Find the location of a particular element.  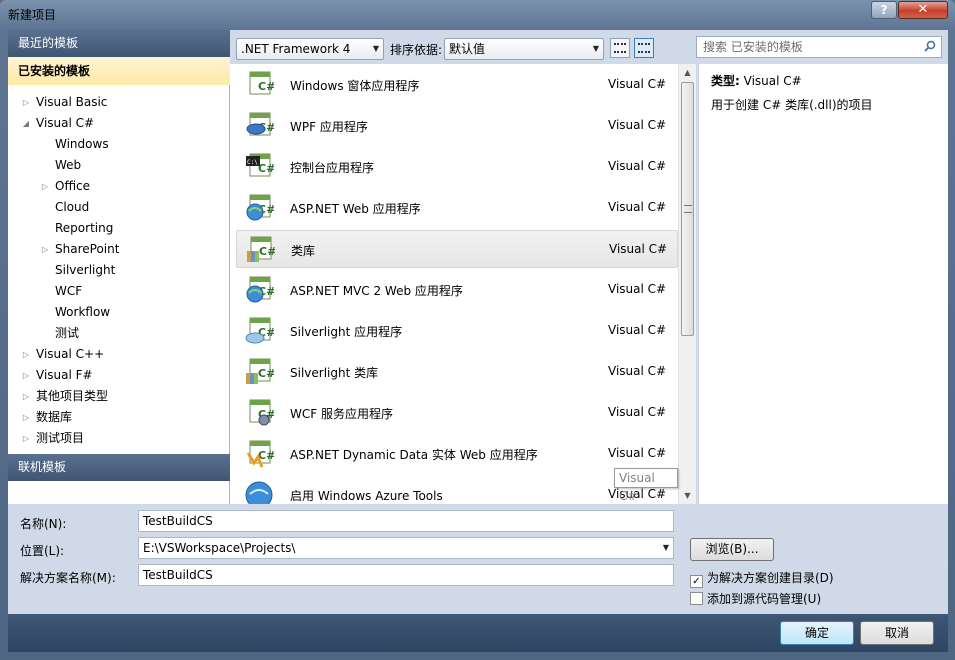

checkbox-unchecked-icon is located at coordinates (696, 598).